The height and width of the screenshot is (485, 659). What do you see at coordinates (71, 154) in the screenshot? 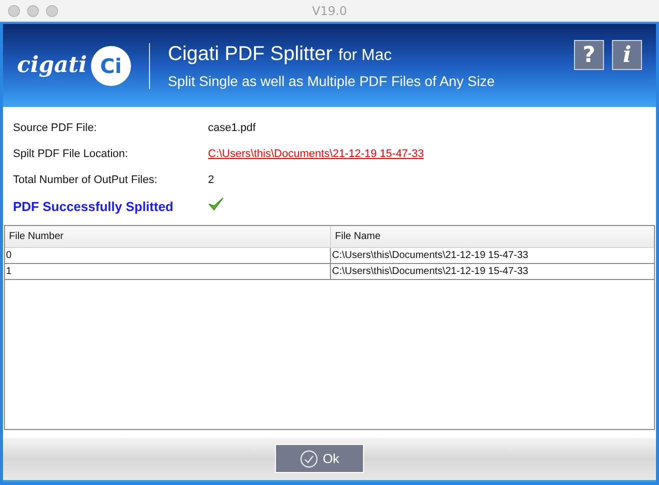
I see `field-label: Spilt PDF File Location:` at bounding box center [71, 154].